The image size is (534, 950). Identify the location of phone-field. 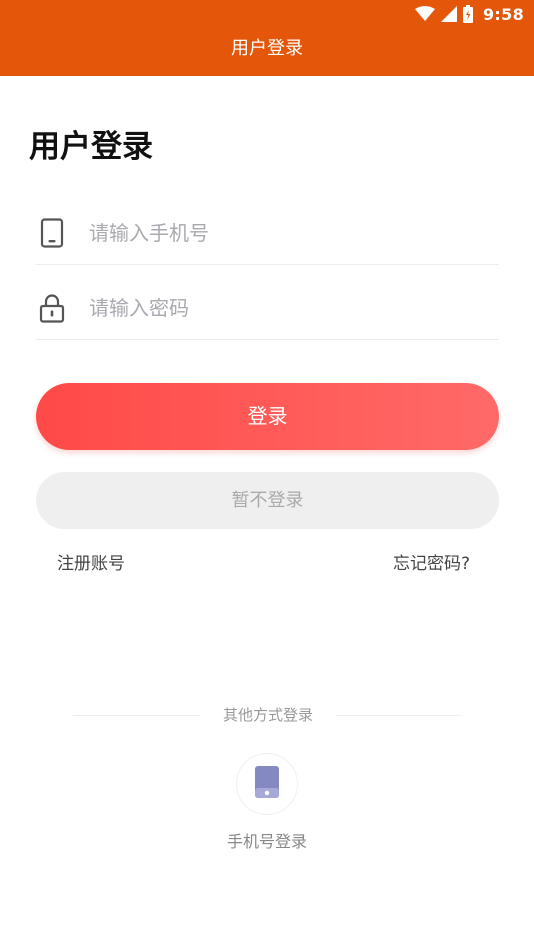
(267, 233).